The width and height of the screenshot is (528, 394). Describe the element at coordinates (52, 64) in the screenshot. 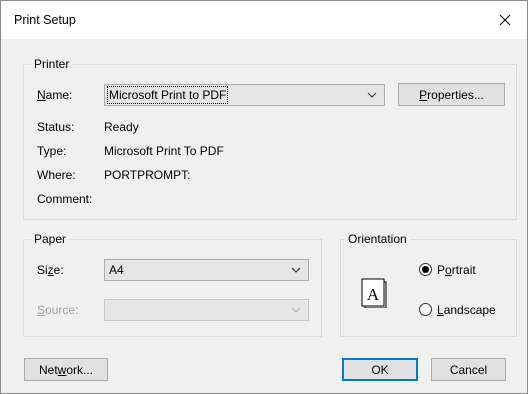

I see `printer-group-label: Printer` at that location.